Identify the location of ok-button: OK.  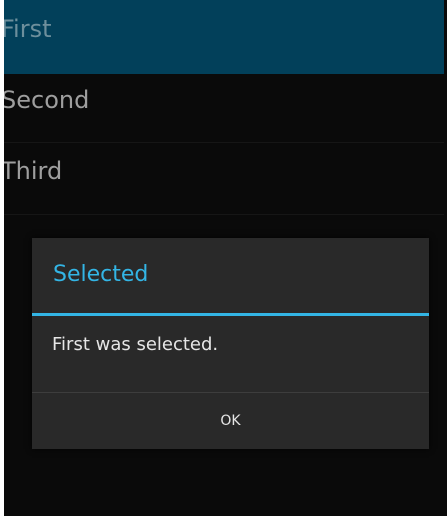
(230, 421).